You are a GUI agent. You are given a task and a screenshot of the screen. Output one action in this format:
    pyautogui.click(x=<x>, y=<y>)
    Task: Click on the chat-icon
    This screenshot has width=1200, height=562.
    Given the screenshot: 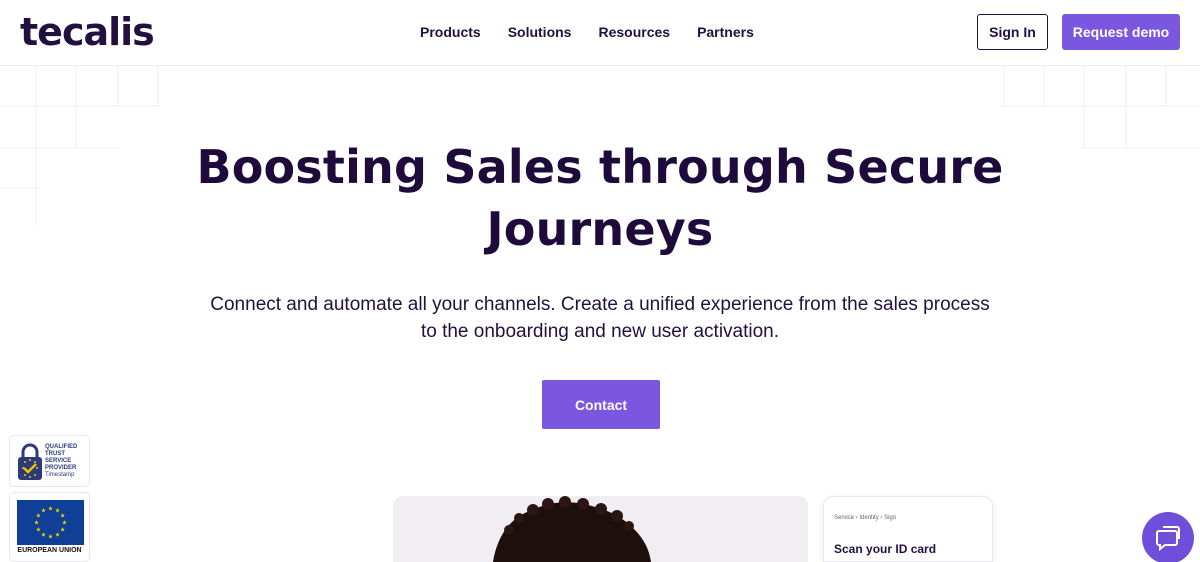 What is the action you would take?
    pyautogui.click(x=1168, y=539)
    